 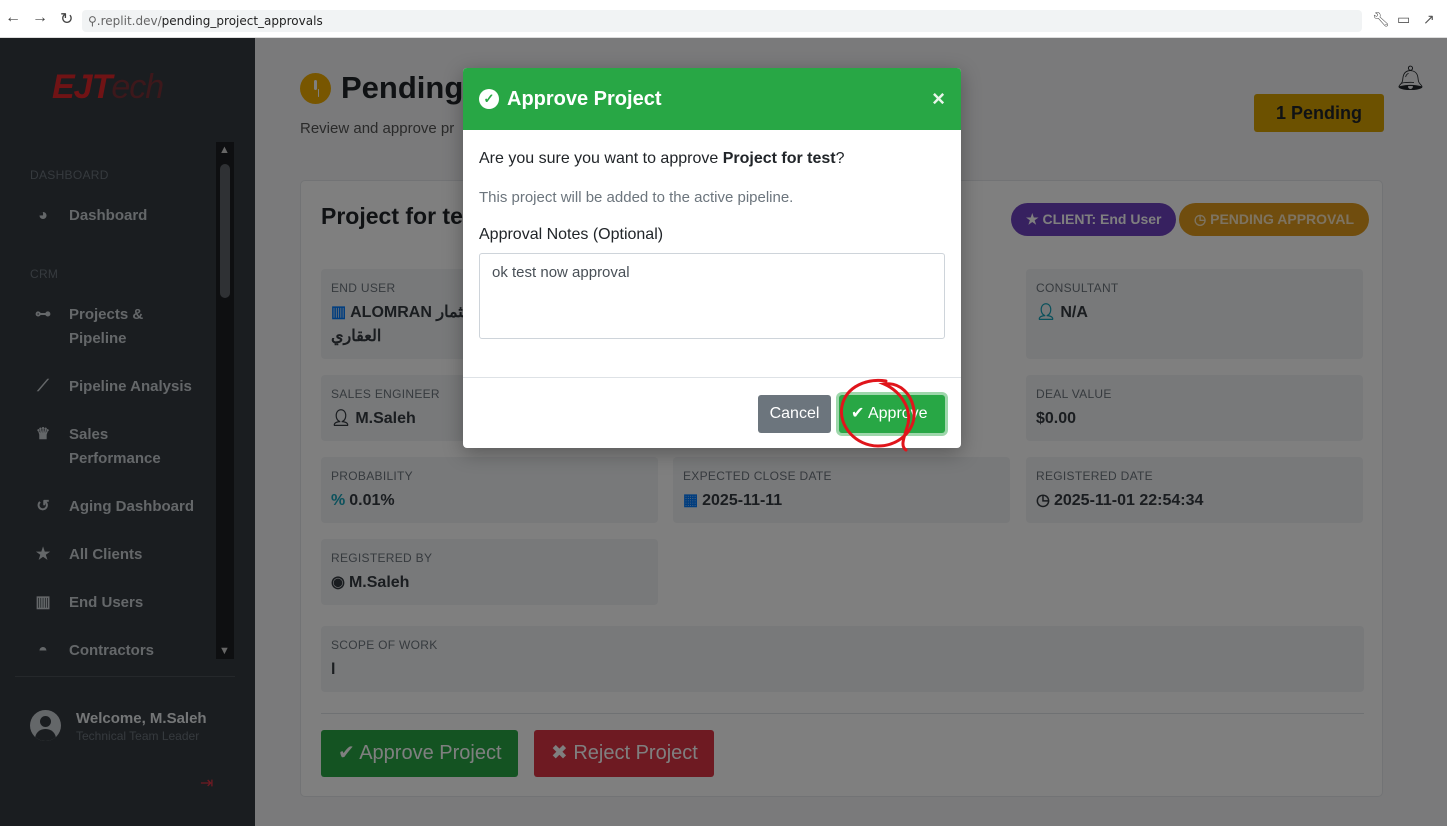 I want to click on arrow-left-icon: ←, so click(x=13, y=18).